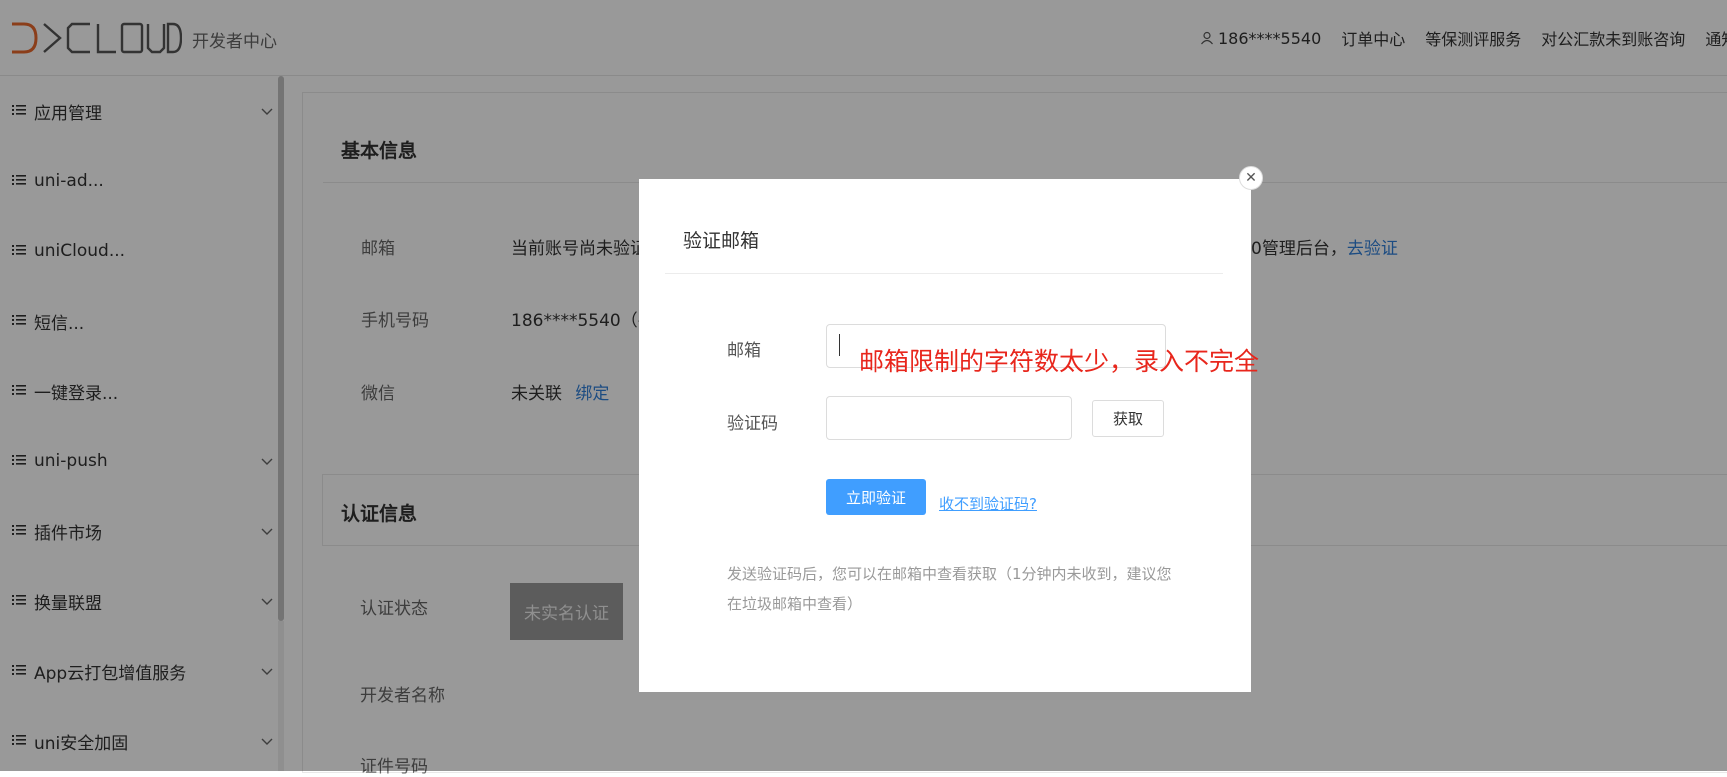 The height and width of the screenshot is (777, 1727). What do you see at coordinates (988, 503) in the screenshot?
I see `no-code-help-link: 收不到验证码?` at bounding box center [988, 503].